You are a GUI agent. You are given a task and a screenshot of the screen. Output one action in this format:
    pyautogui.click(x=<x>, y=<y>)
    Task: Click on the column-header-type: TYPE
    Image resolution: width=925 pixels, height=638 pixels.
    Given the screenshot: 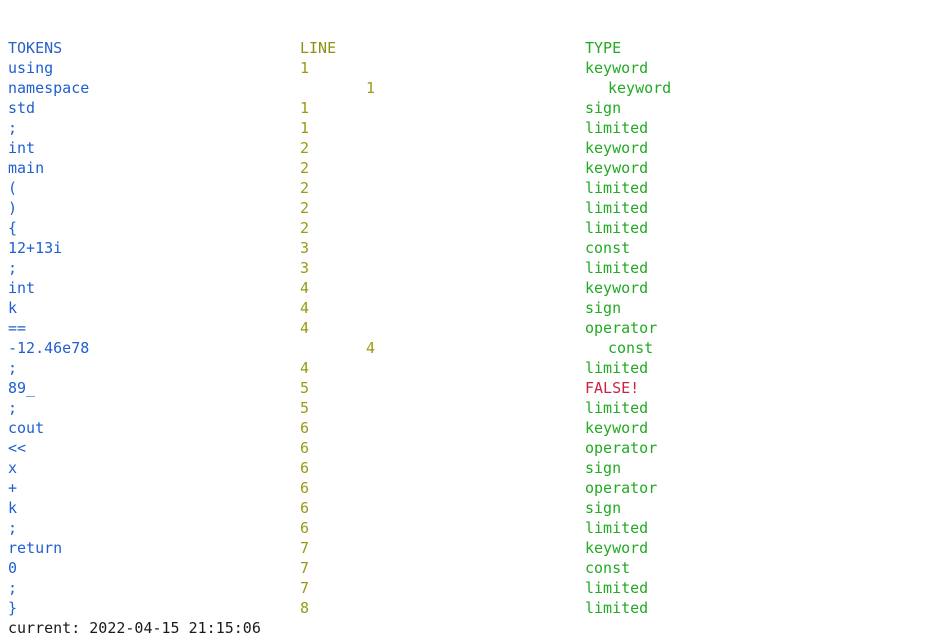 What is the action you would take?
    pyautogui.click(x=603, y=48)
    